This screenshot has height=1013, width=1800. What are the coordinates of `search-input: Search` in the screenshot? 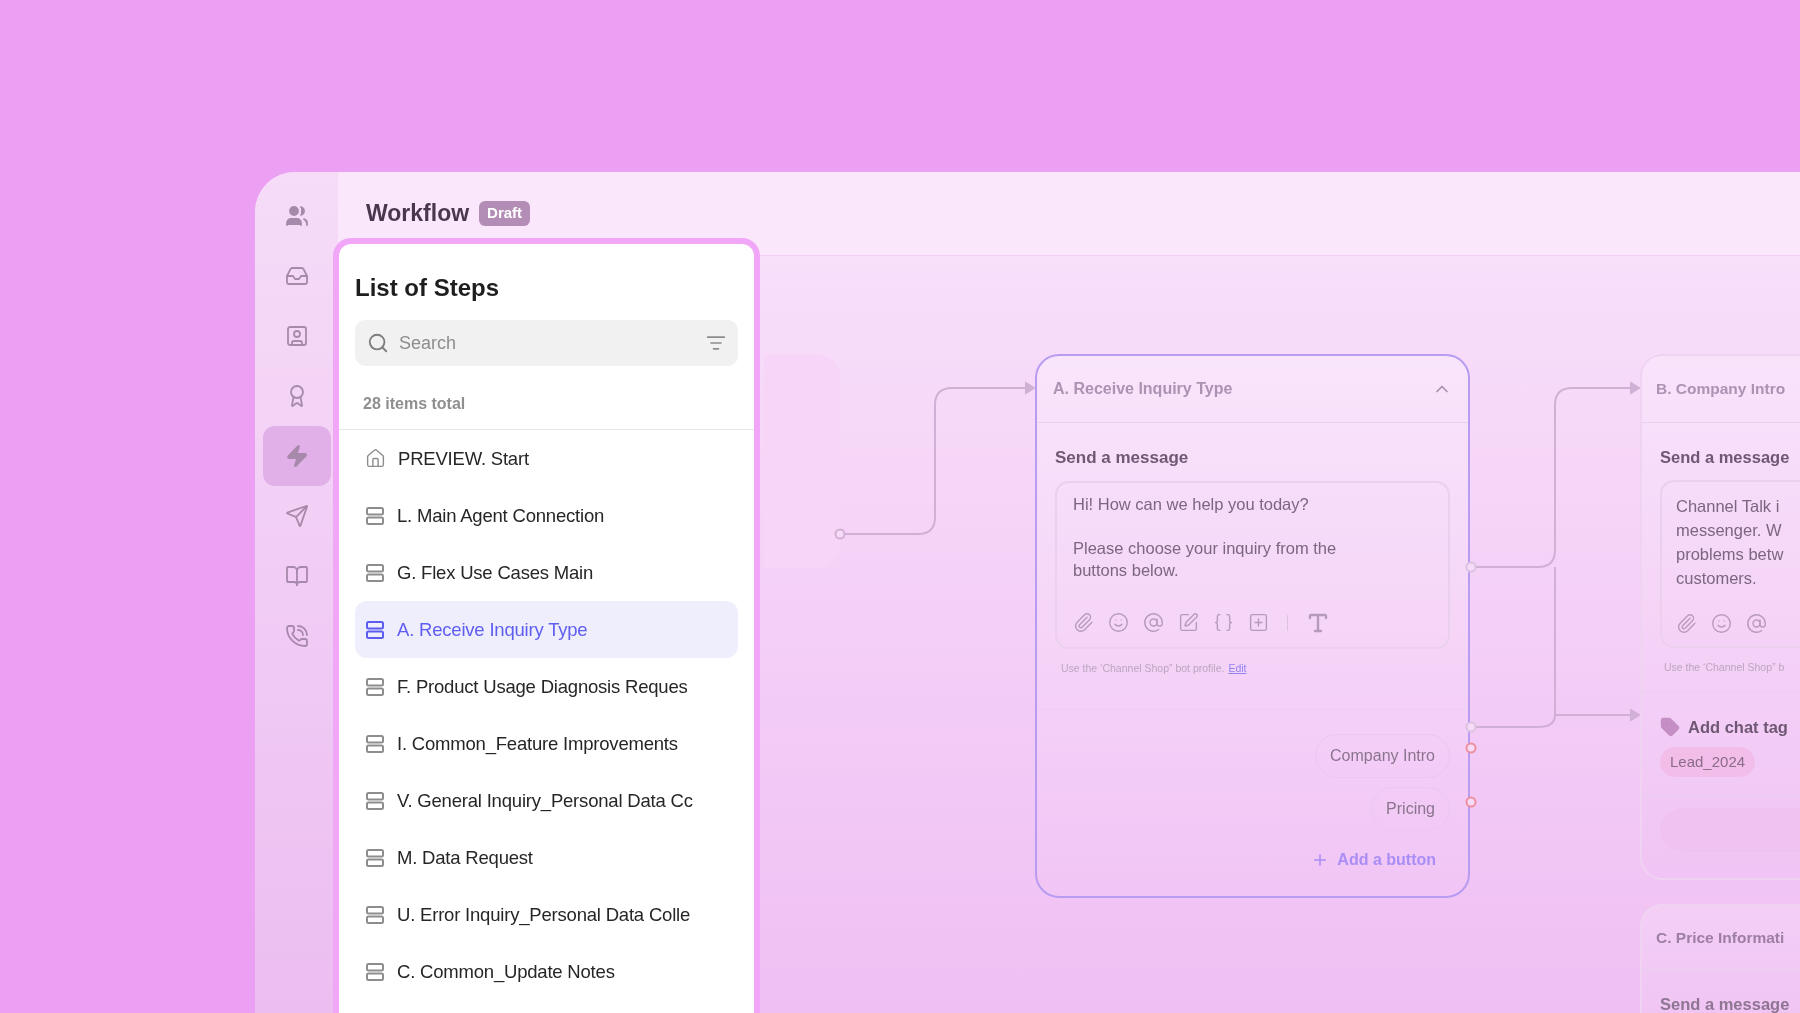 It's located at (547, 343).